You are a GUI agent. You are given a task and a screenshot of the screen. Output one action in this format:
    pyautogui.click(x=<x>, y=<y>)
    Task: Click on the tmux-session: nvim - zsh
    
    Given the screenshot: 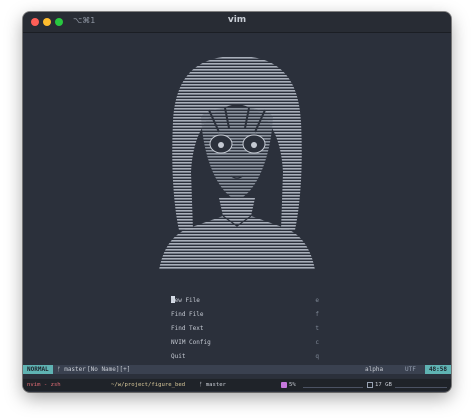 What is the action you would take?
    pyautogui.click(x=44, y=385)
    